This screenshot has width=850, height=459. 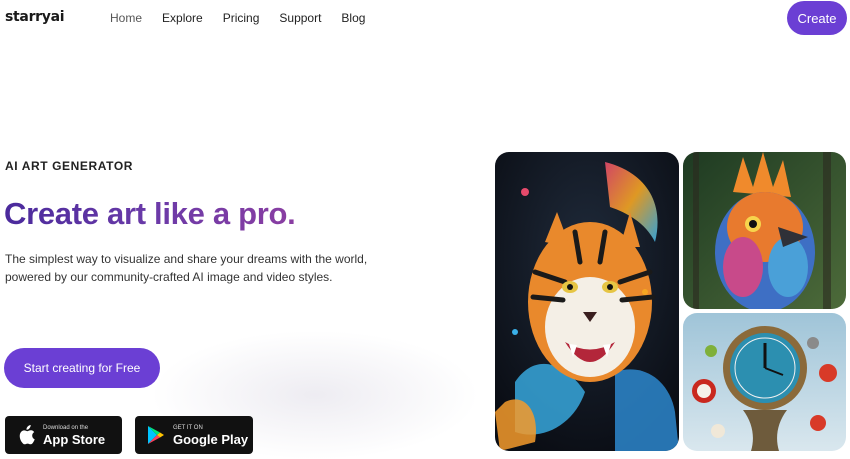 What do you see at coordinates (156, 435) in the screenshot?
I see `google-play-icon` at bounding box center [156, 435].